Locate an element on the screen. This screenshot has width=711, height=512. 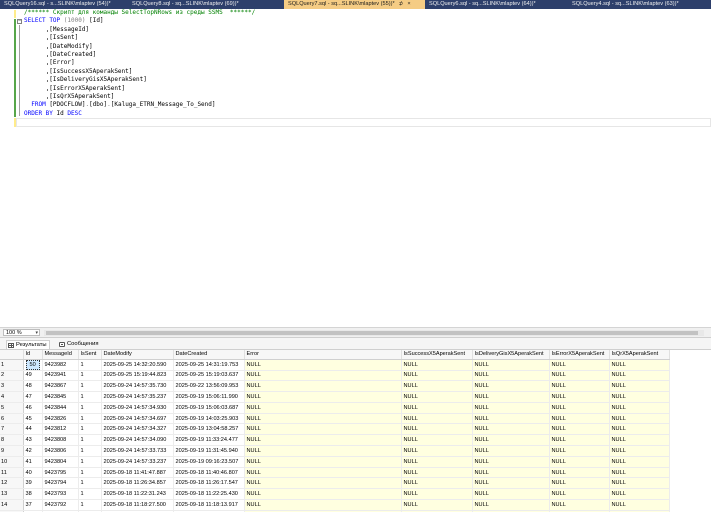
grid-cell: 44 is located at coordinates (33, 429).